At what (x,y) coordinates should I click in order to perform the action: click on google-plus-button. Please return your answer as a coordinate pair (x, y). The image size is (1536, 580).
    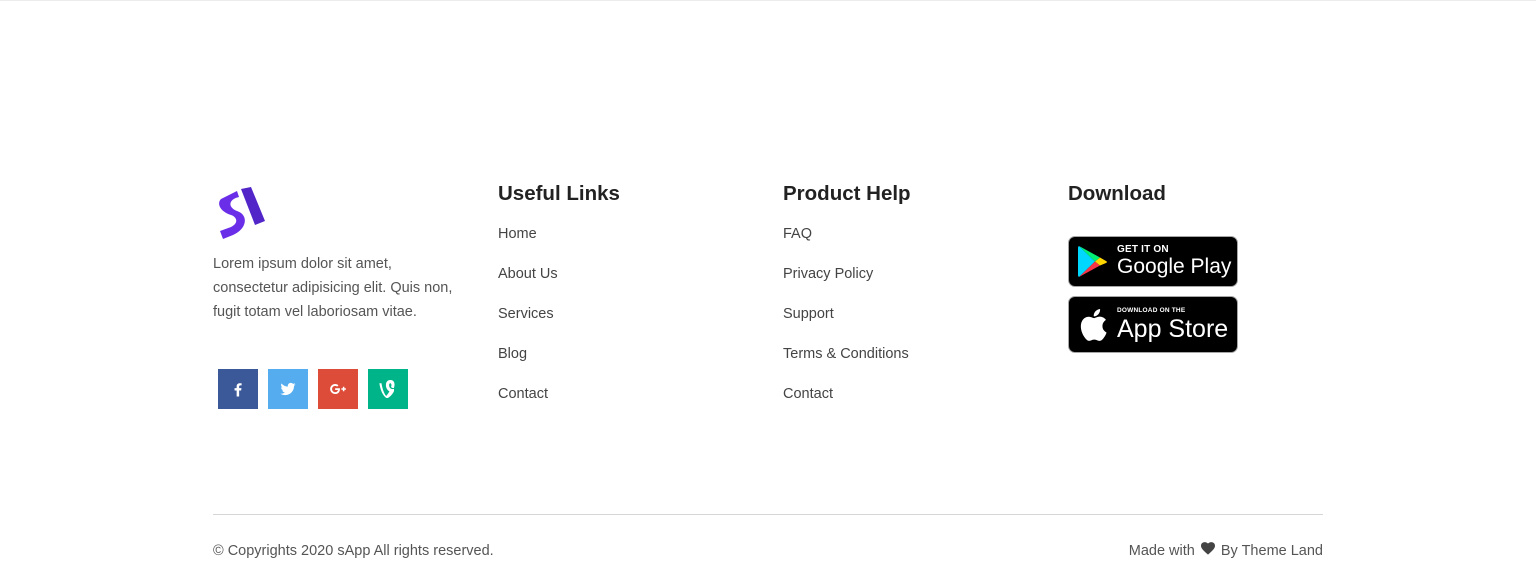
    Looking at the image, I should click on (338, 389).